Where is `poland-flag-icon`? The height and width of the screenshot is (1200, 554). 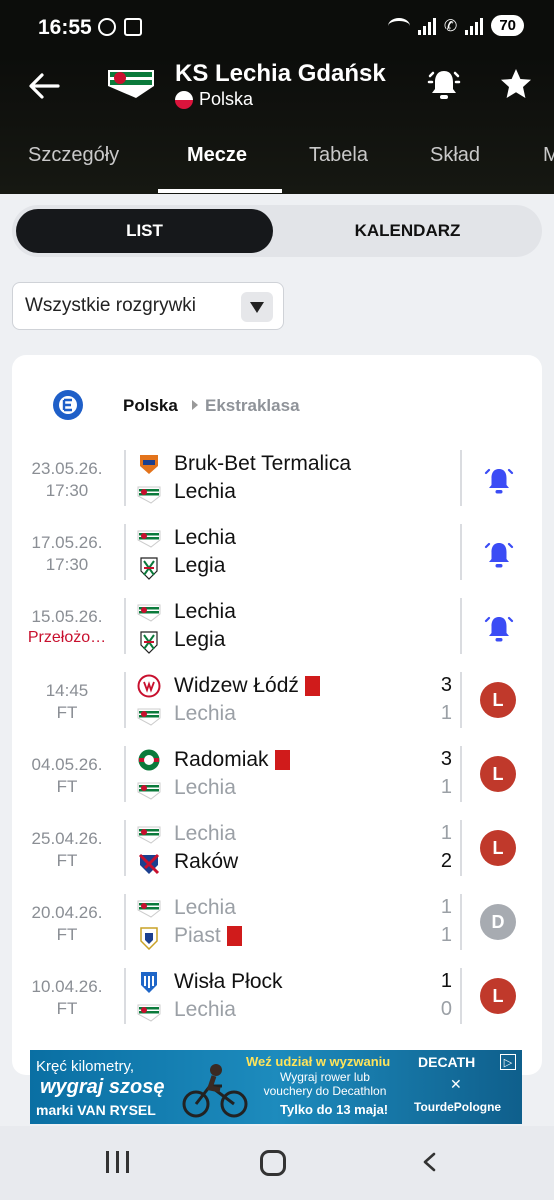 poland-flag-icon is located at coordinates (184, 99).